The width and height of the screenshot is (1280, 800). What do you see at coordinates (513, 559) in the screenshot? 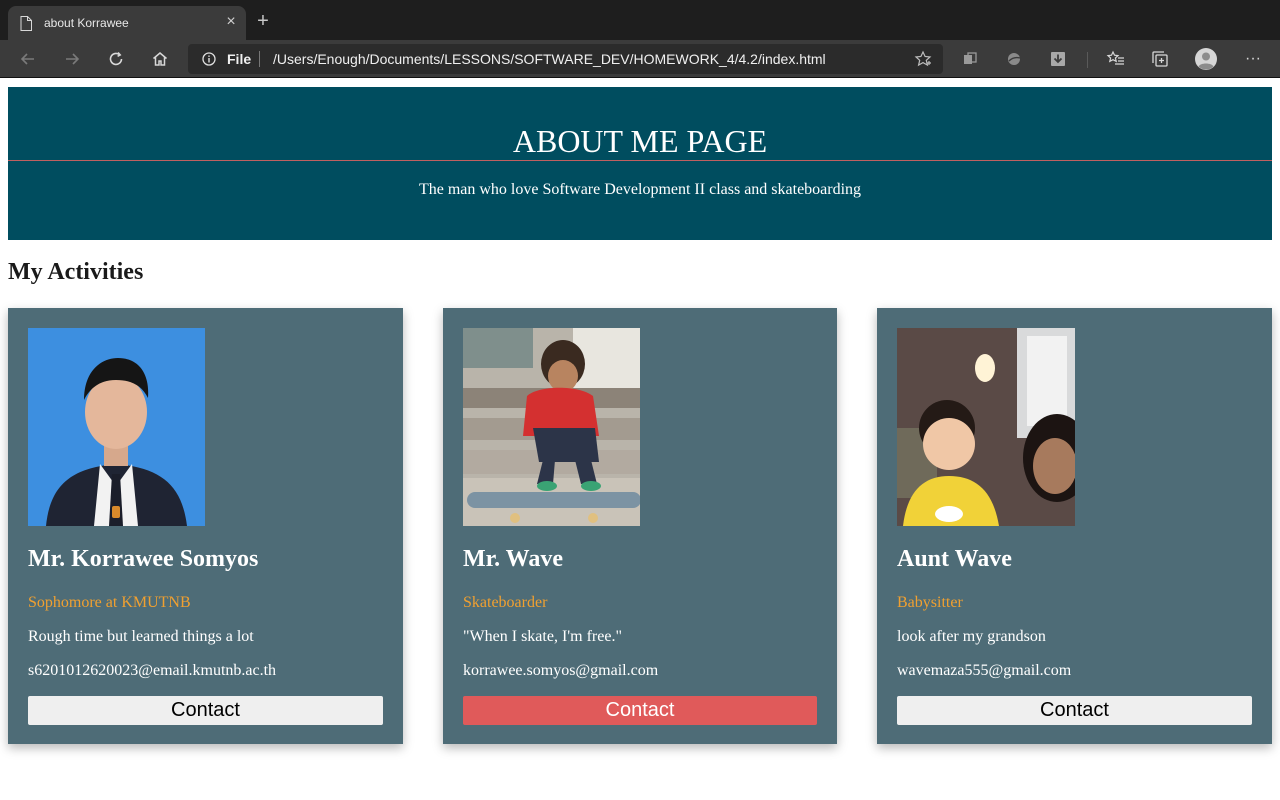
I see `card-name: Mr. Wave` at bounding box center [513, 559].